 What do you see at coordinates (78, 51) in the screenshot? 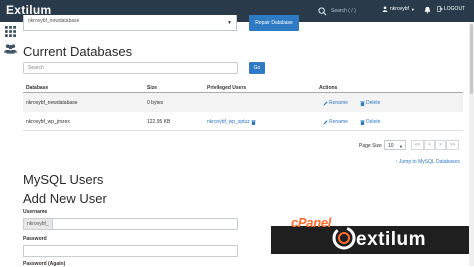
I see `current-databases-heading: Current Databases` at bounding box center [78, 51].